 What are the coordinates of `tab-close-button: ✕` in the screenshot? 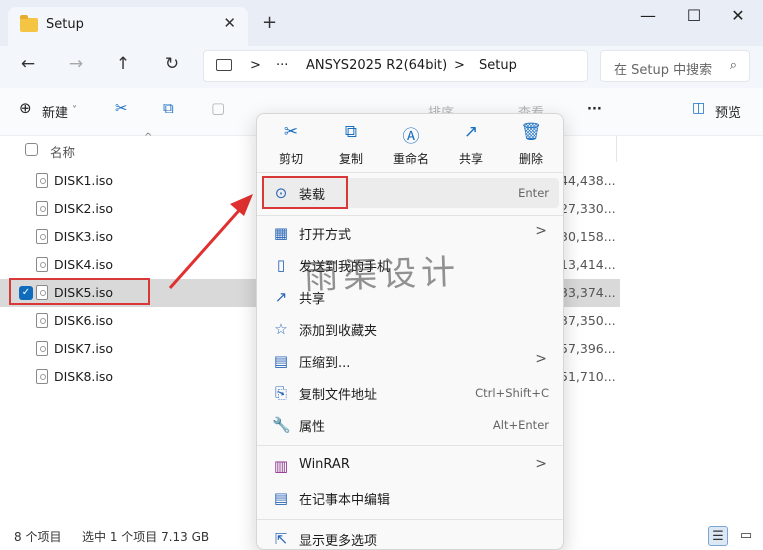 It's located at (229, 23).